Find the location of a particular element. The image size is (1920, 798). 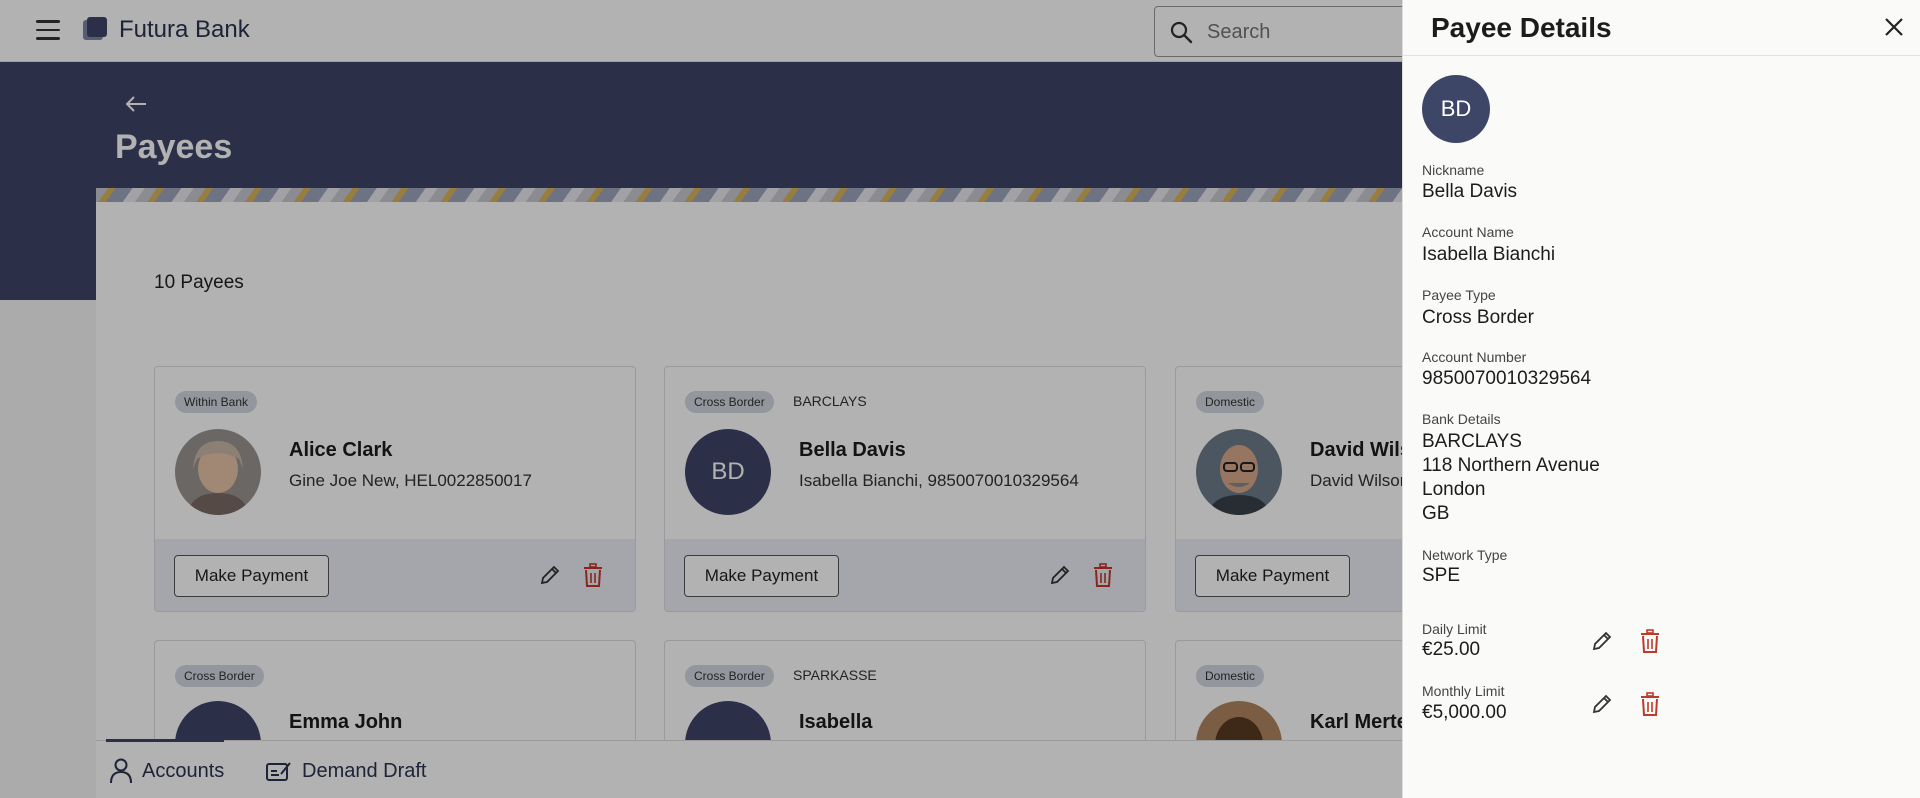

payee-type-label: Payee Type is located at coordinates (1459, 295).